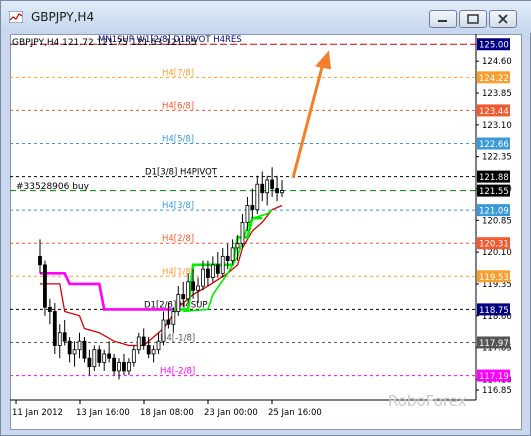  I want to click on y-tick-label: 123.10, so click(497, 126).